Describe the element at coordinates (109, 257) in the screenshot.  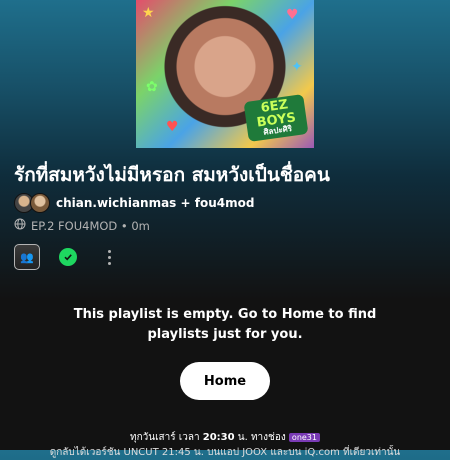
I see `more-vertical-icon` at that location.